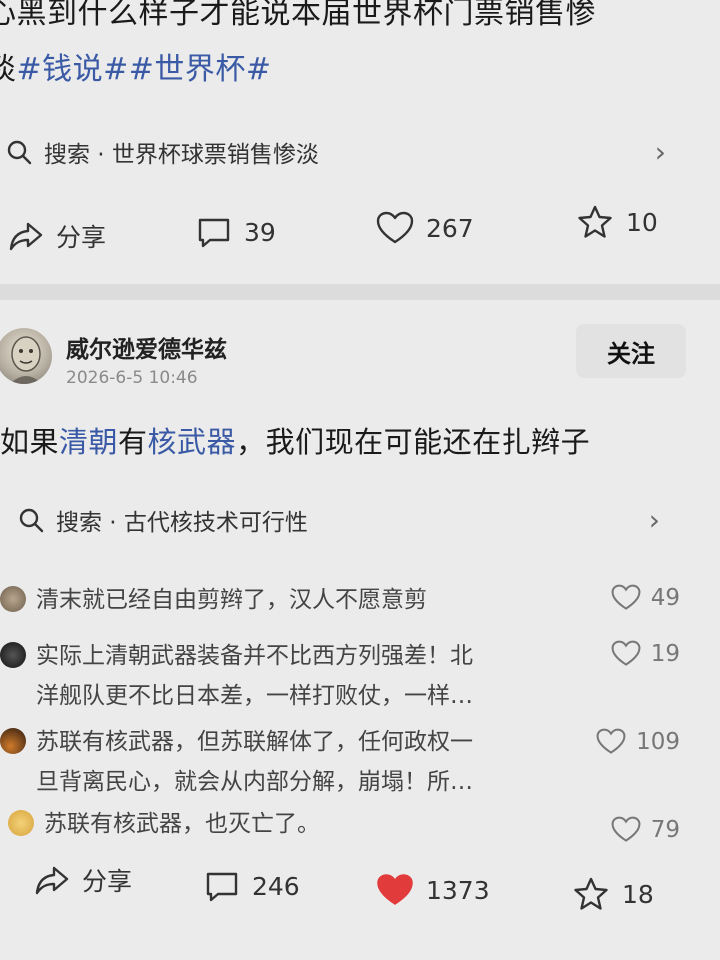 The width and height of the screenshot is (720, 960). What do you see at coordinates (88, 442) in the screenshot?
I see `post2-link-qing: 清朝` at bounding box center [88, 442].